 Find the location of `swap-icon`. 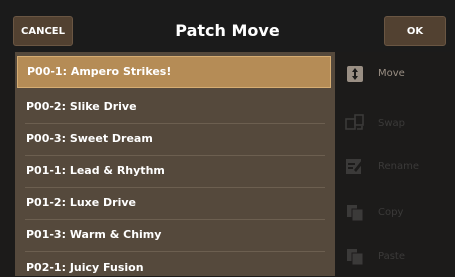

swap-icon is located at coordinates (355, 124).